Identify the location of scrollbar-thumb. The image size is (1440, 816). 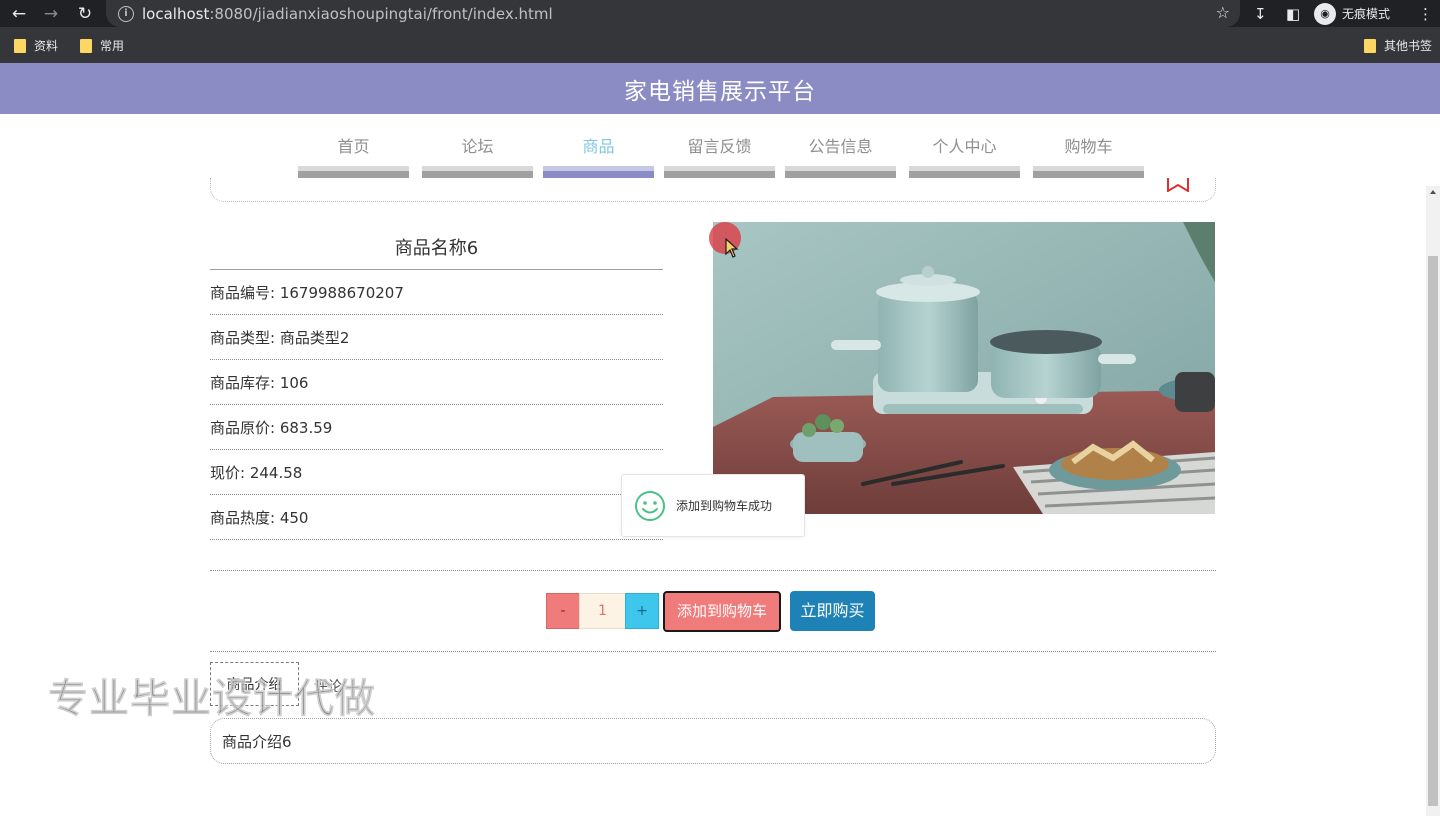
(1433, 531).